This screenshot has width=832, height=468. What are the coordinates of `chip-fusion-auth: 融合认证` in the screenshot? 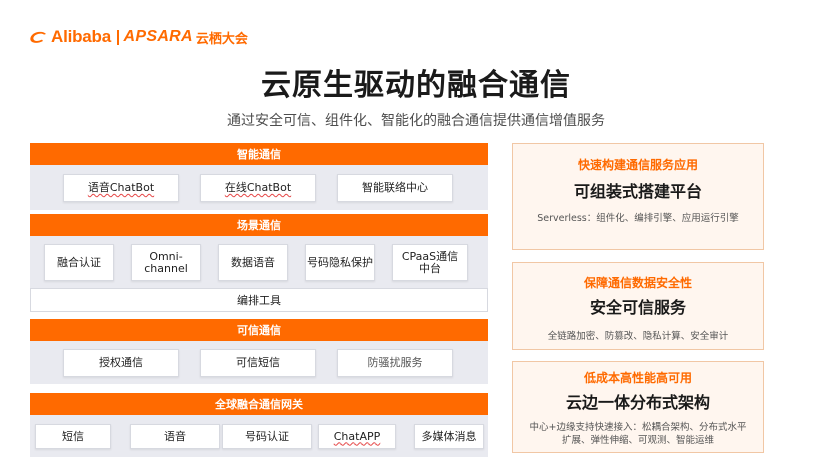 It's located at (79, 262).